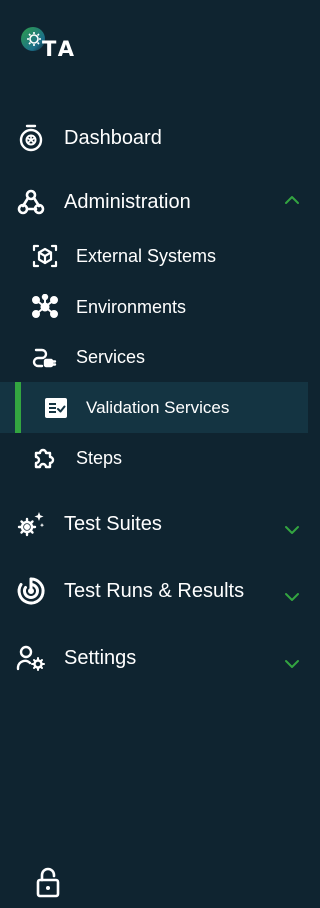 Image resolution: width=320 pixels, height=908 pixels. What do you see at coordinates (154, 458) in the screenshot?
I see `nav-item-steps: Steps` at bounding box center [154, 458].